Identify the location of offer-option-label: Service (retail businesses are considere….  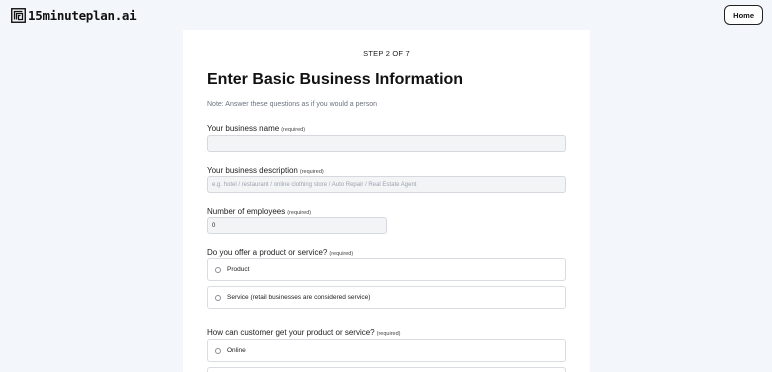
(299, 297).